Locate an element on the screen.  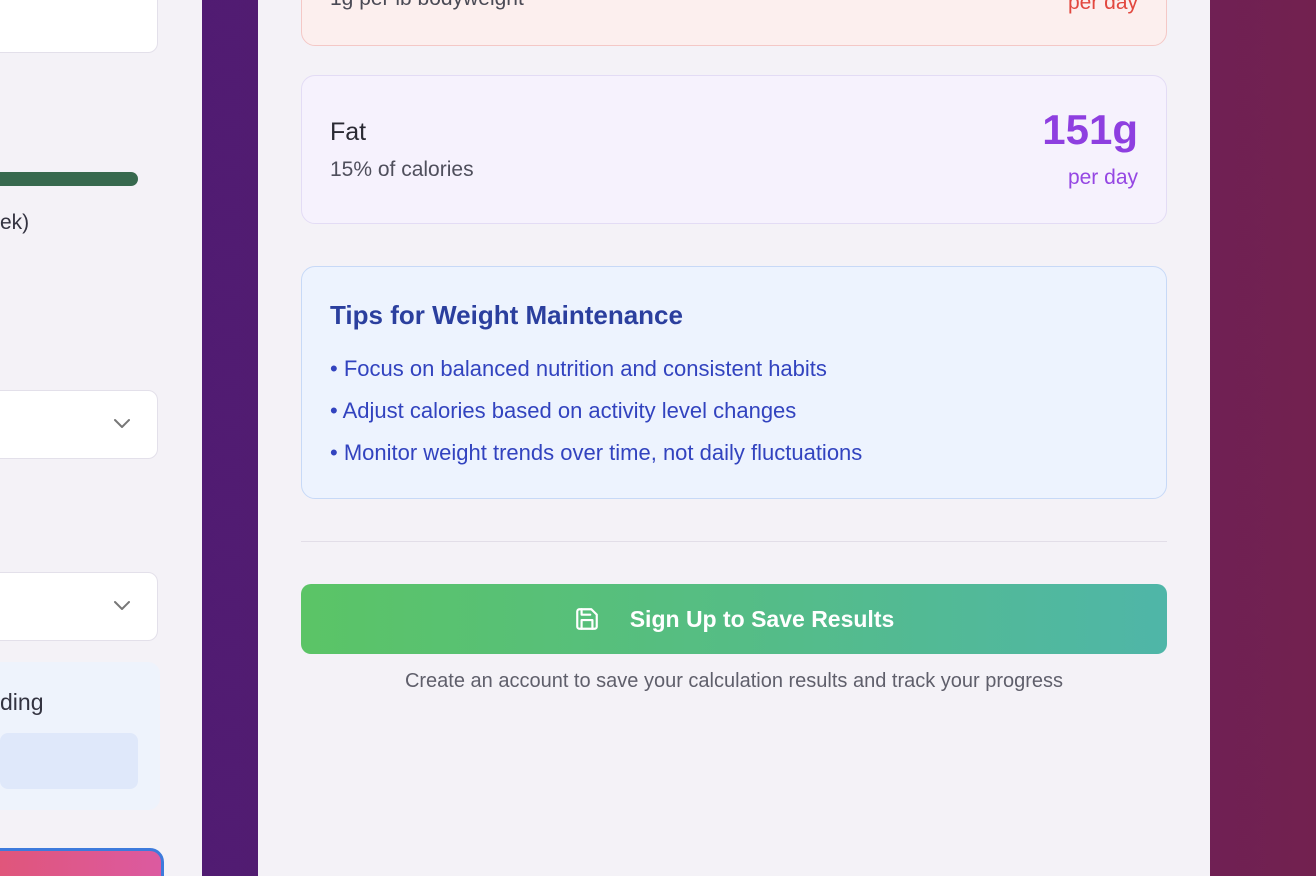
info-text: ding is located at coordinates (22, 702).